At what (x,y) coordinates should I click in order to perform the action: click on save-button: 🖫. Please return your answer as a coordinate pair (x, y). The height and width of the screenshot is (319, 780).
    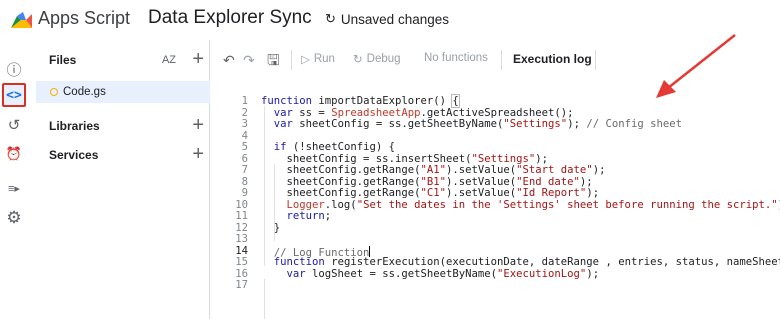
    Looking at the image, I should click on (273, 62).